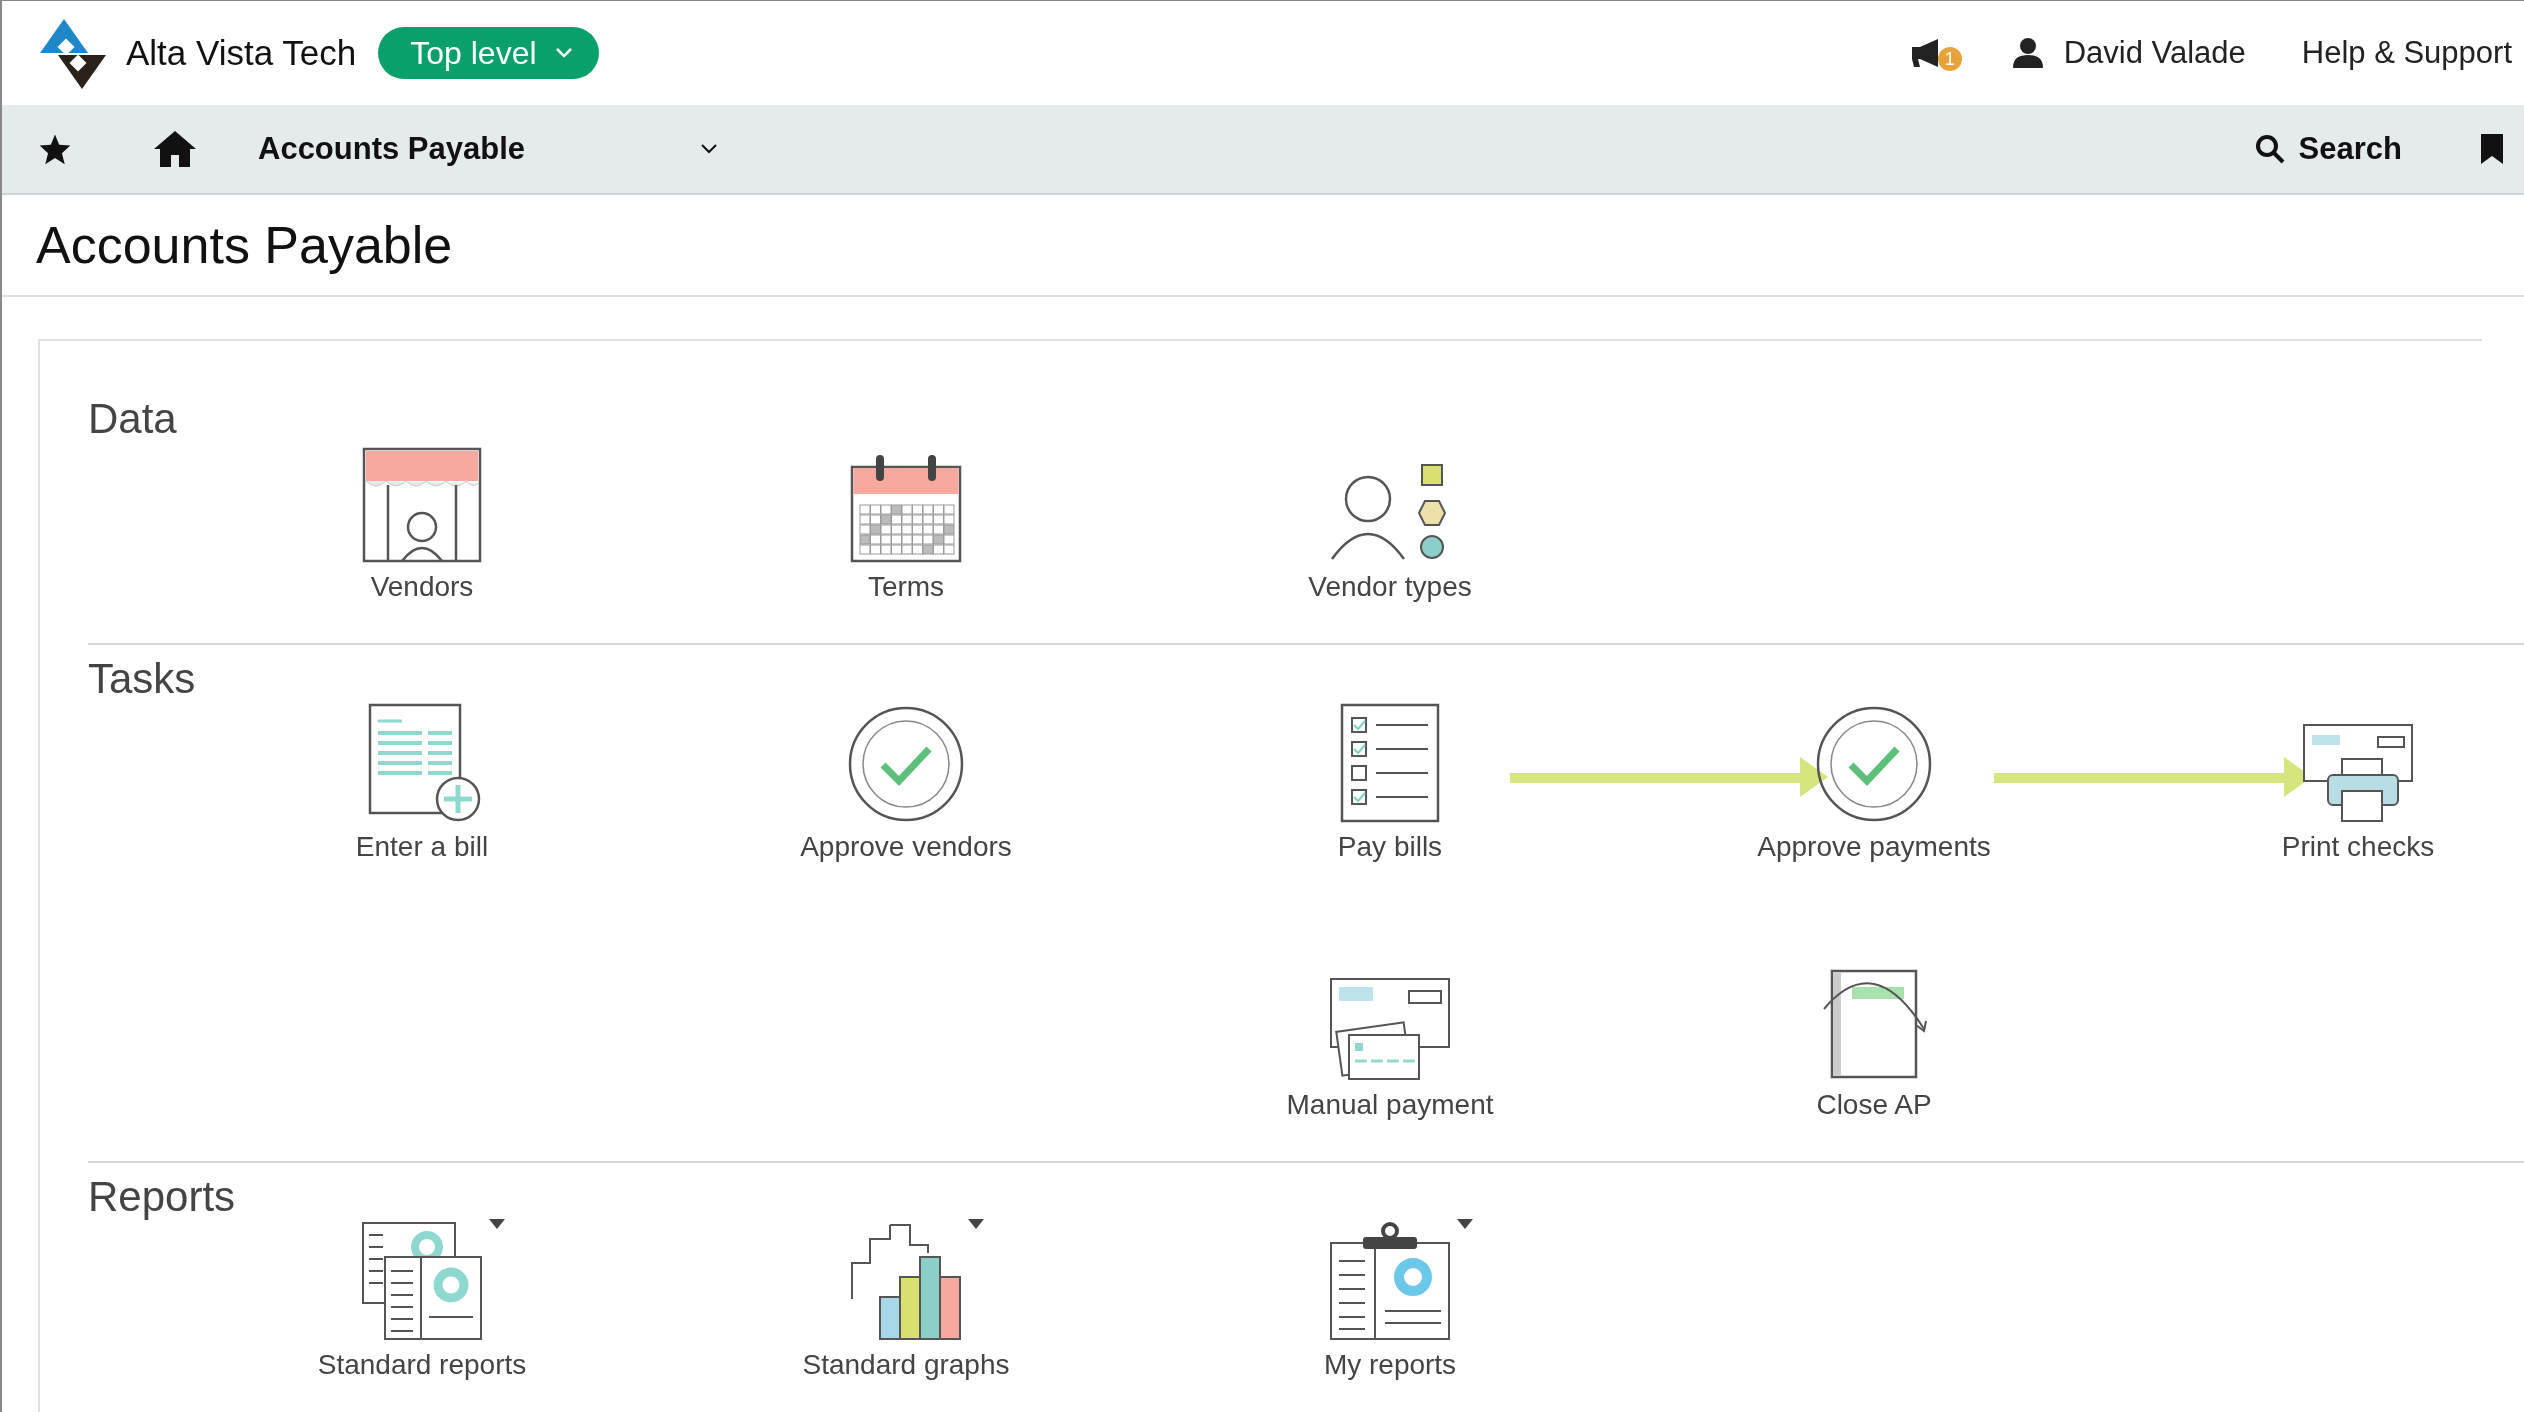 The height and width of the screenshot is (1412, 2524). I want to click on module-tile: Terms, so click(906, 522).